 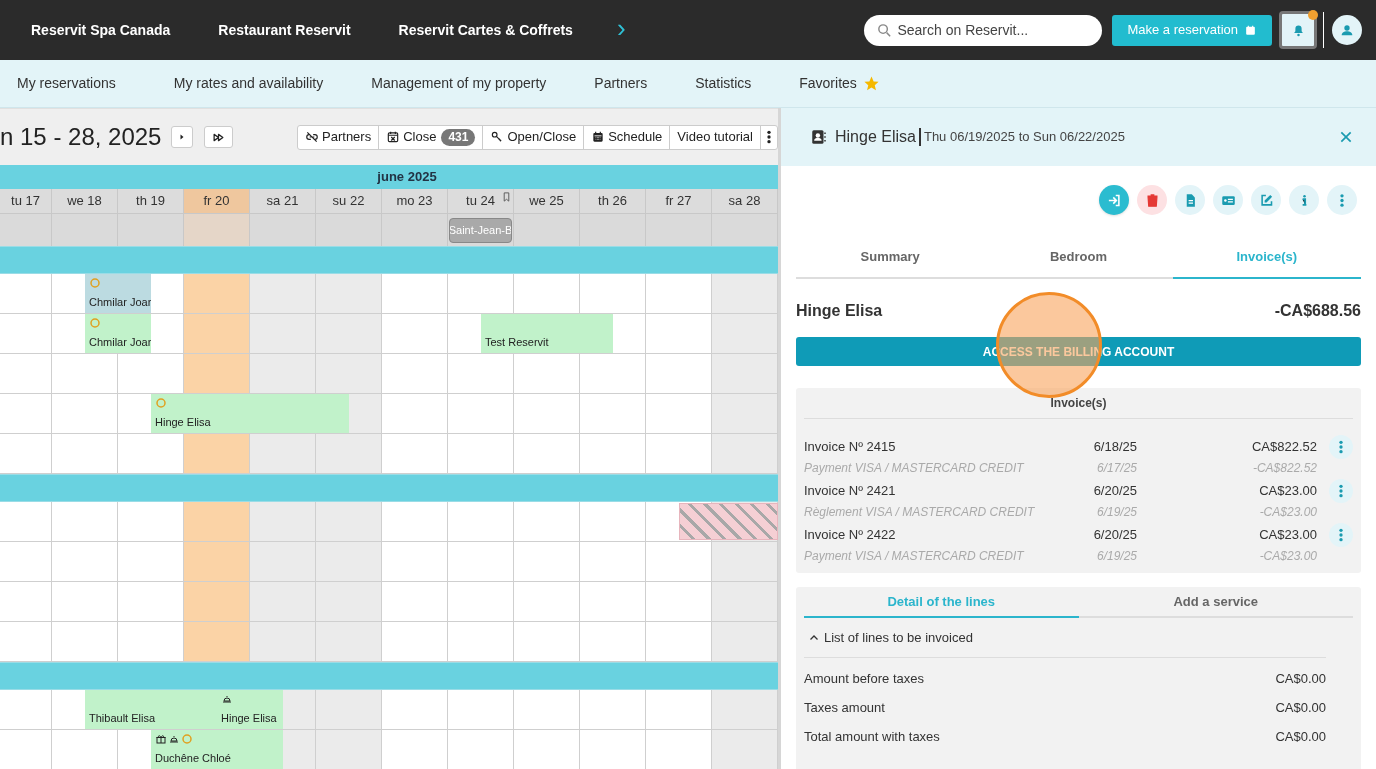 I want to click on day-header: sa 28, so click(x=745, y=201).